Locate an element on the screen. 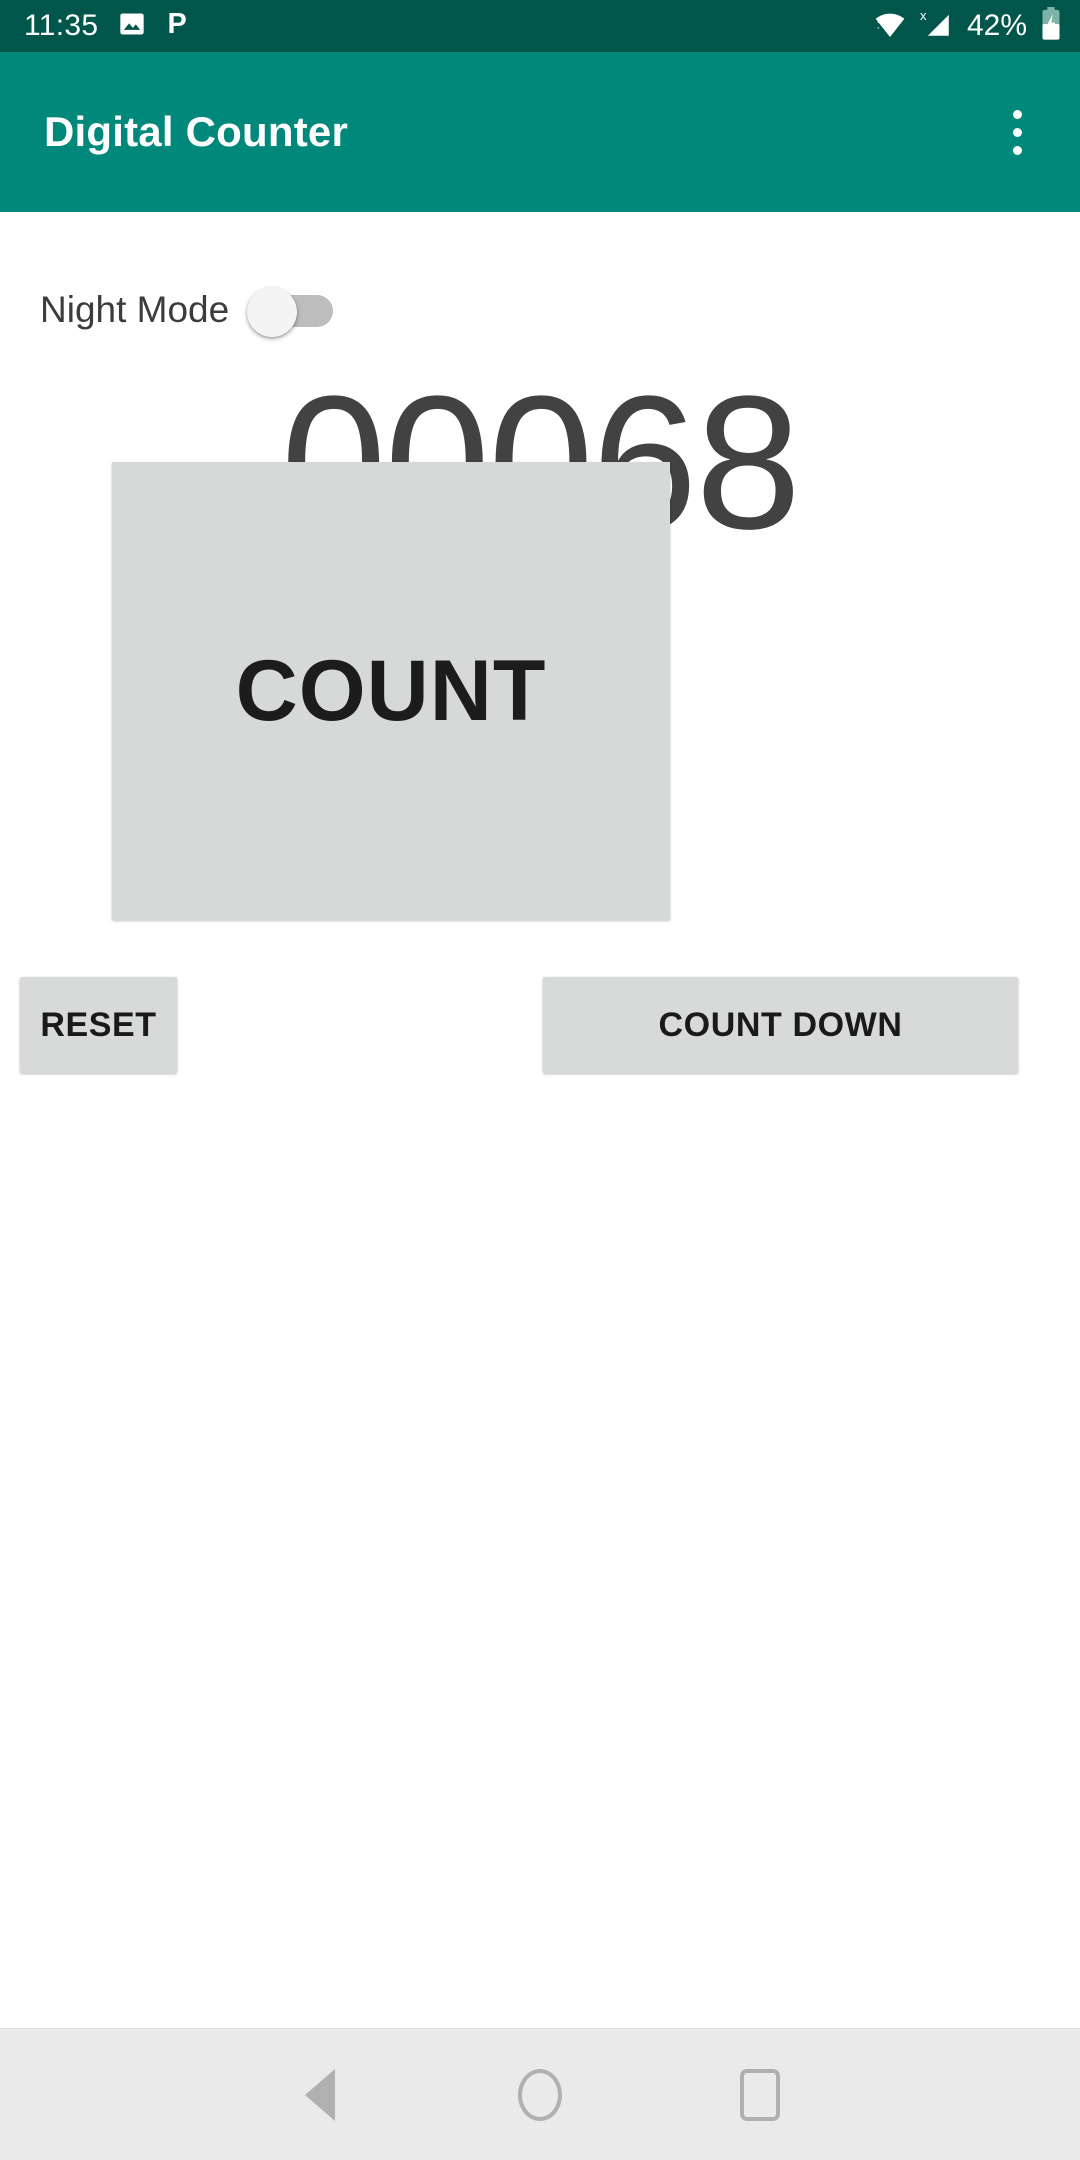 Image resolution: width=1080 pixels, height=2160 pixels. home-circle-icon is located at coordinates (540, 2094).